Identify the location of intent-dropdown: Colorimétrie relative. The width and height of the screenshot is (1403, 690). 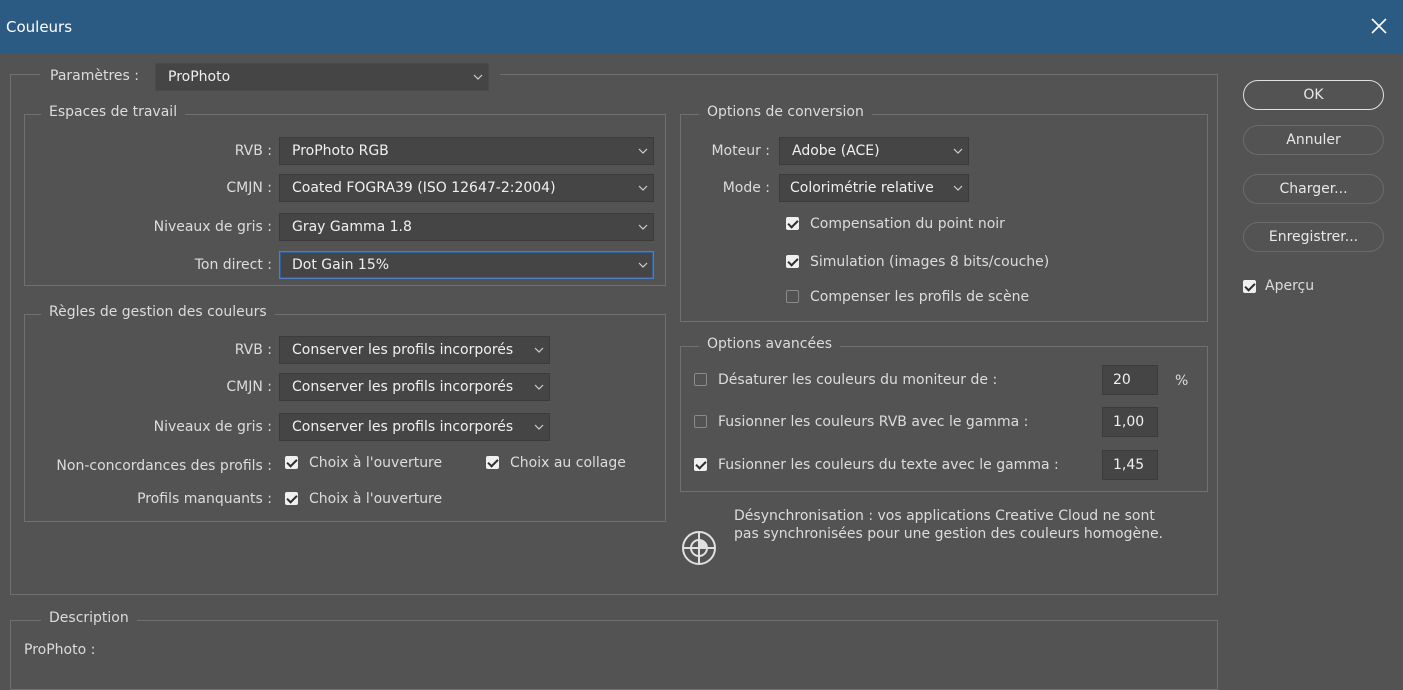
(874, 188).